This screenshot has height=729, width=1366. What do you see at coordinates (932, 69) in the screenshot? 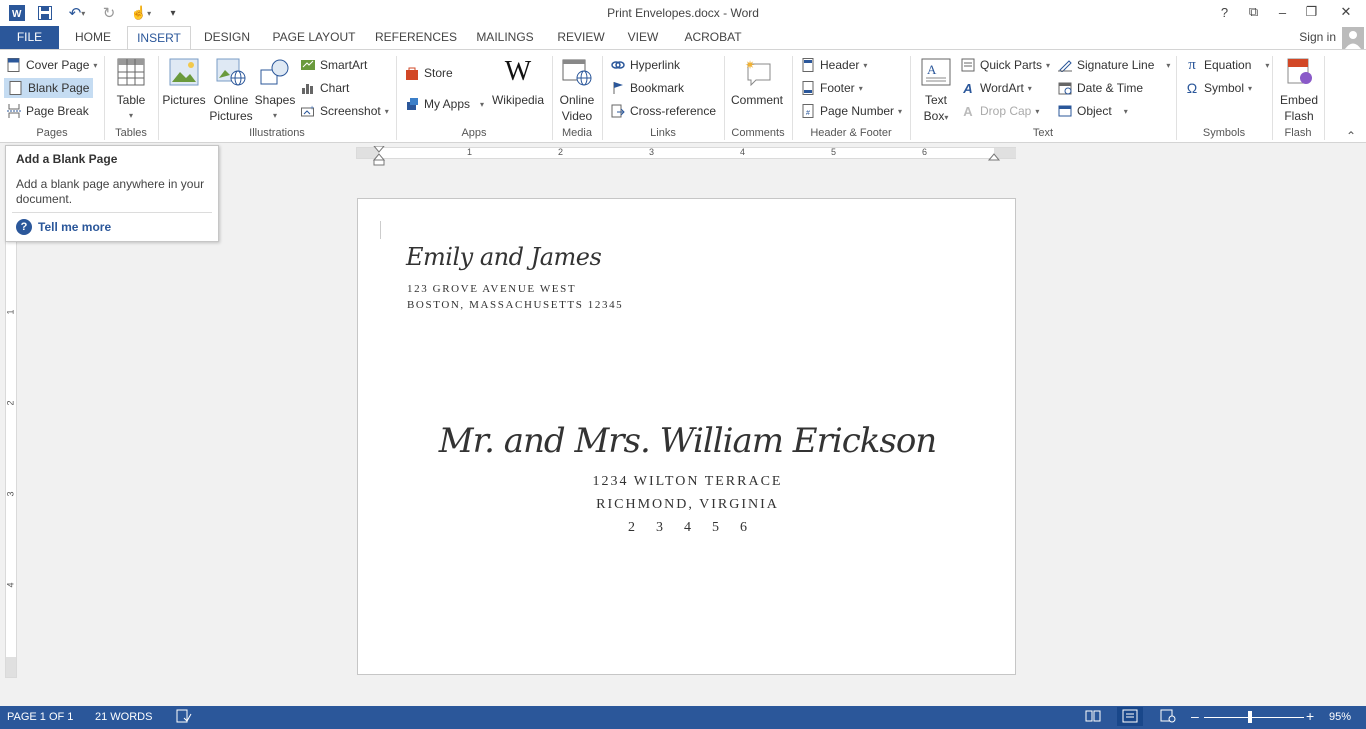
I see `svg-text: A` at bounding box center [932, 69].